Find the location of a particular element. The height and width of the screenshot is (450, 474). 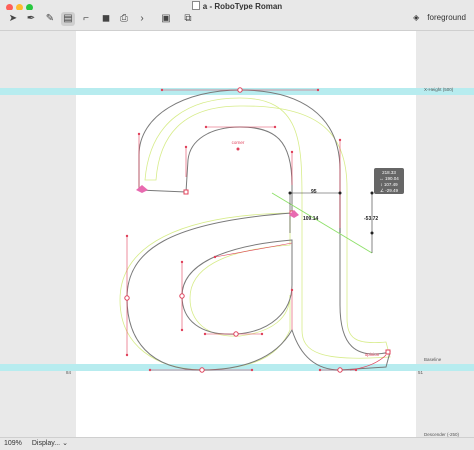

info-height: ↕ 107.49 is located at coordinates (389, 184).